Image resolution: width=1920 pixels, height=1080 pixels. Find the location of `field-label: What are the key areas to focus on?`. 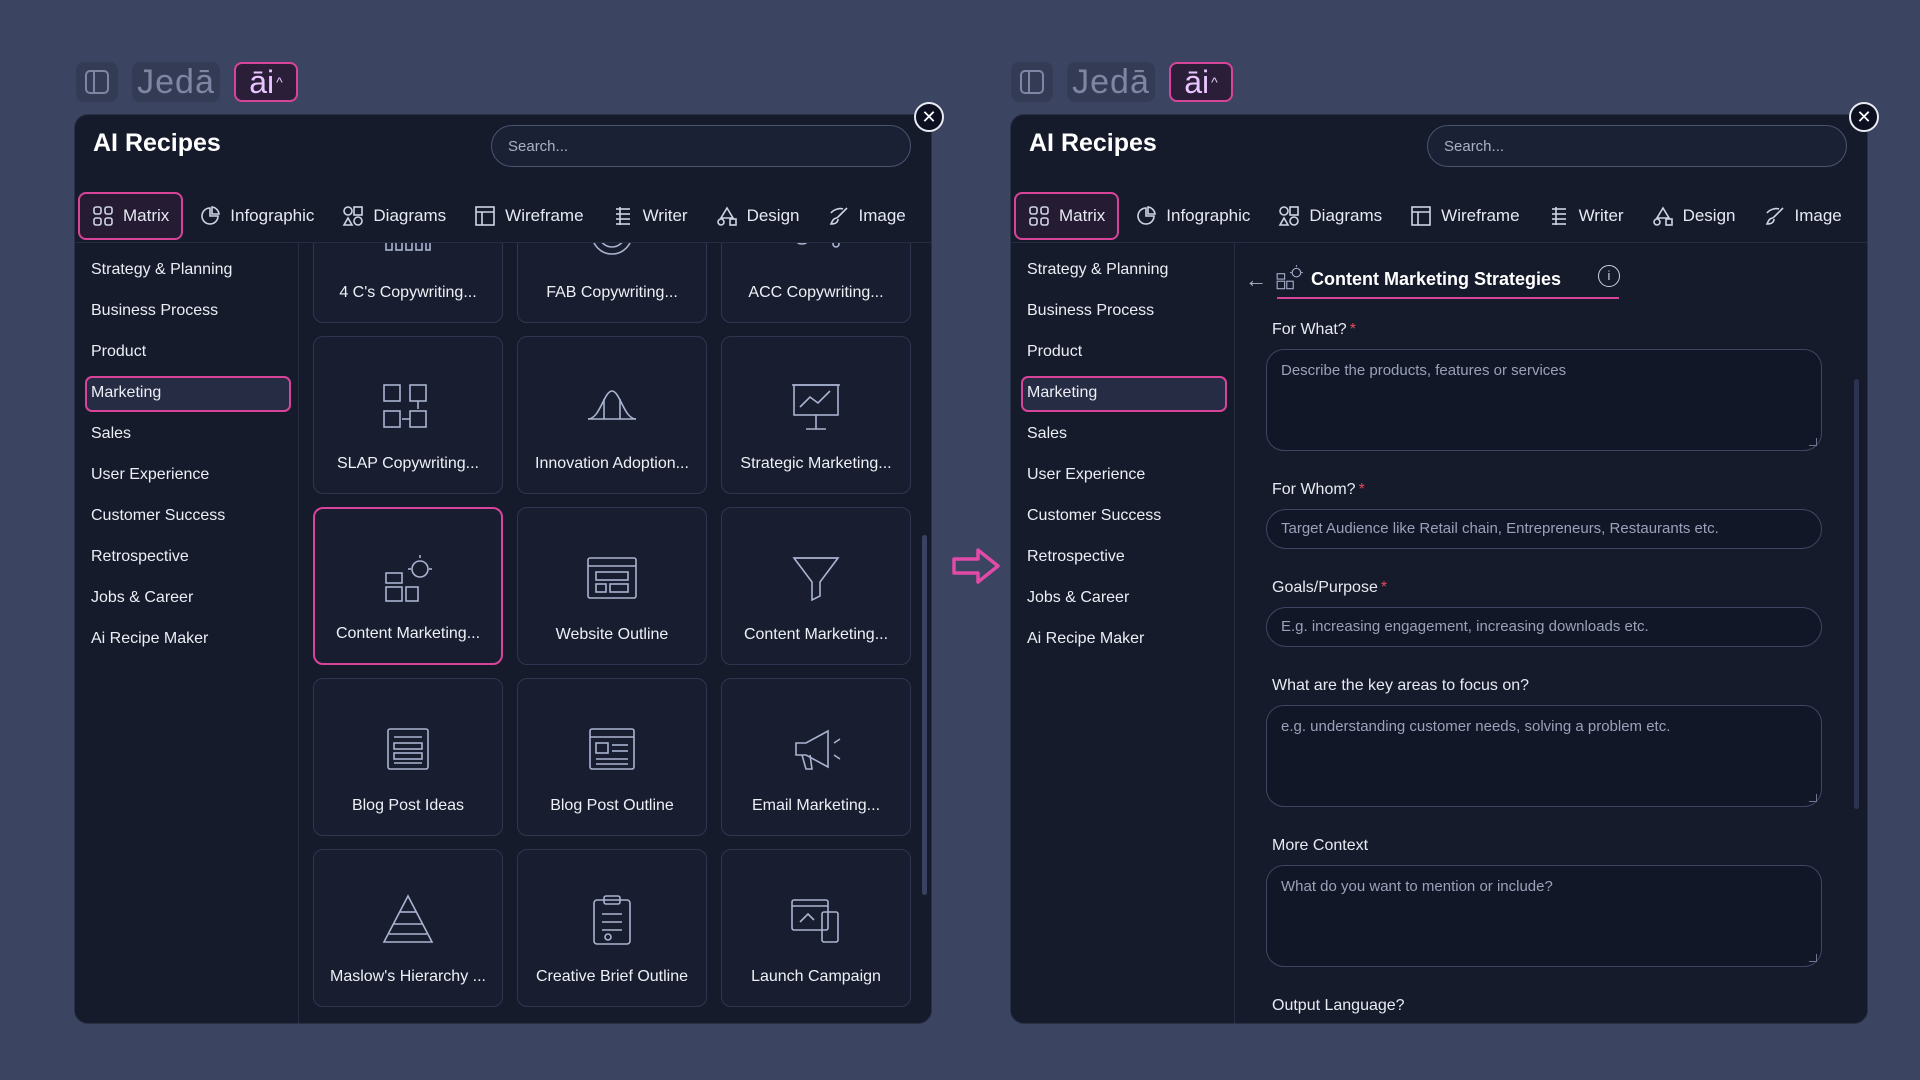

field-label: What are the key areas to focus on? is located at coordinates (1400, 686).